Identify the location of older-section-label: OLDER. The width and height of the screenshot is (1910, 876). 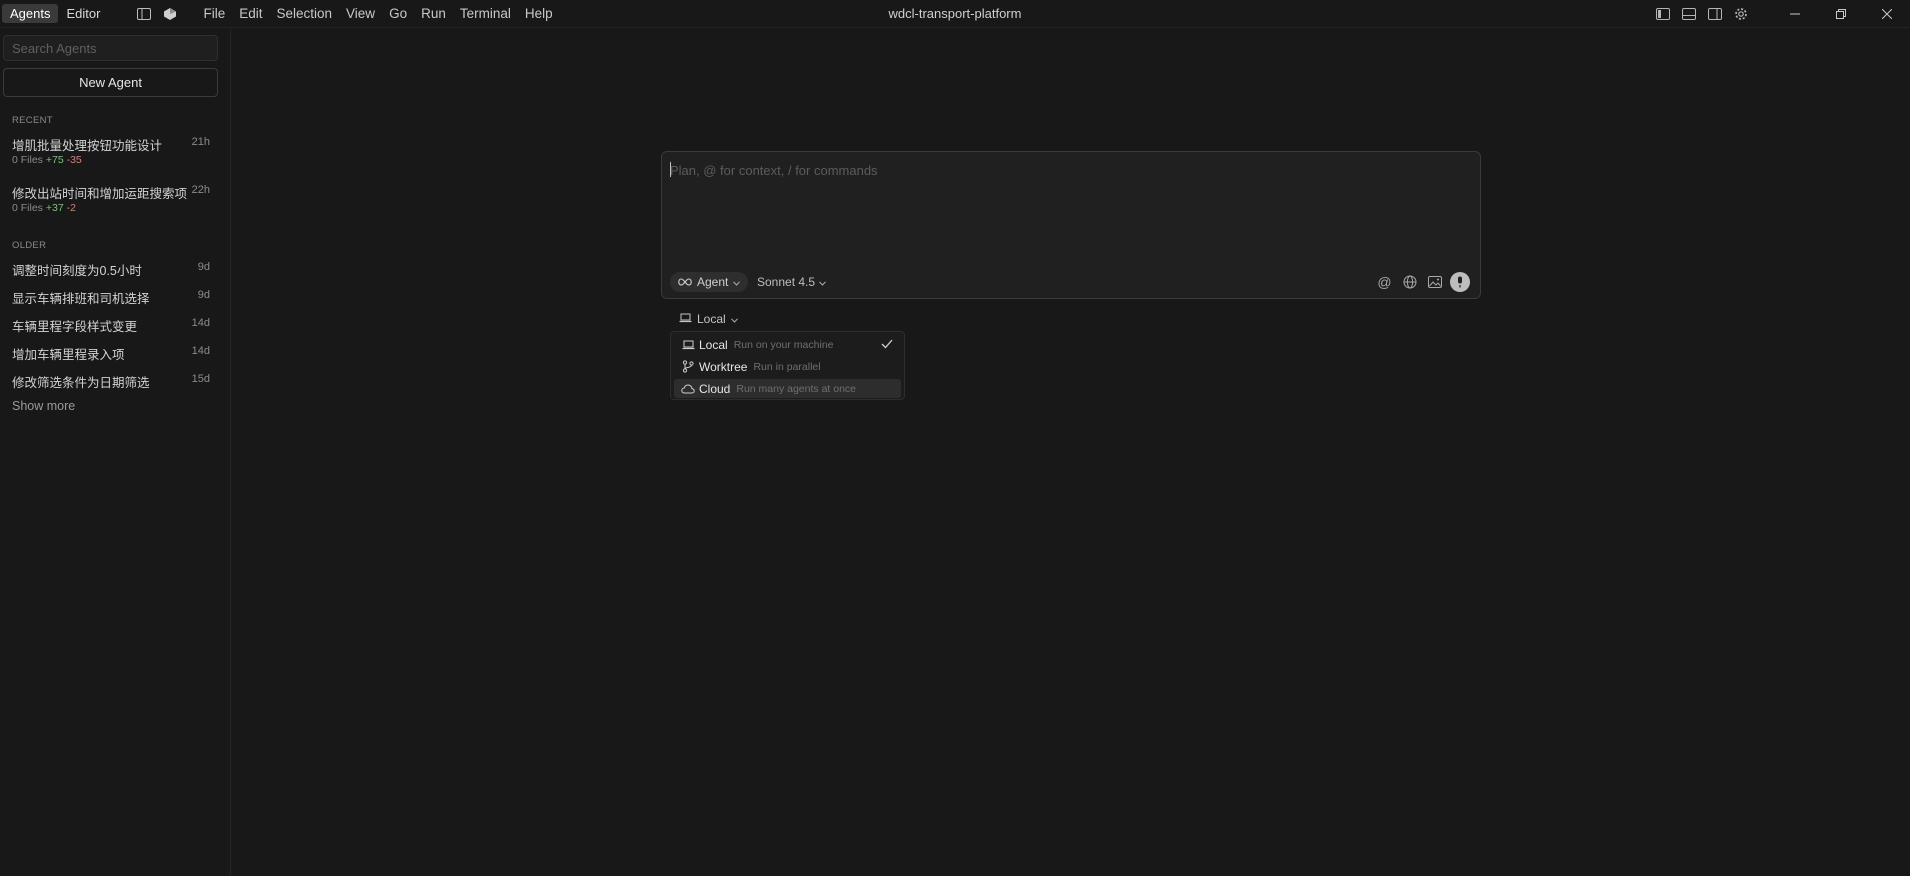
(29, 245).